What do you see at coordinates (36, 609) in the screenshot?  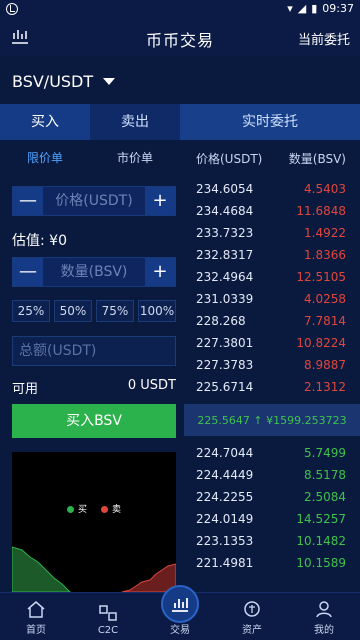 I see `home-icon` at bounding box center [36, 609].